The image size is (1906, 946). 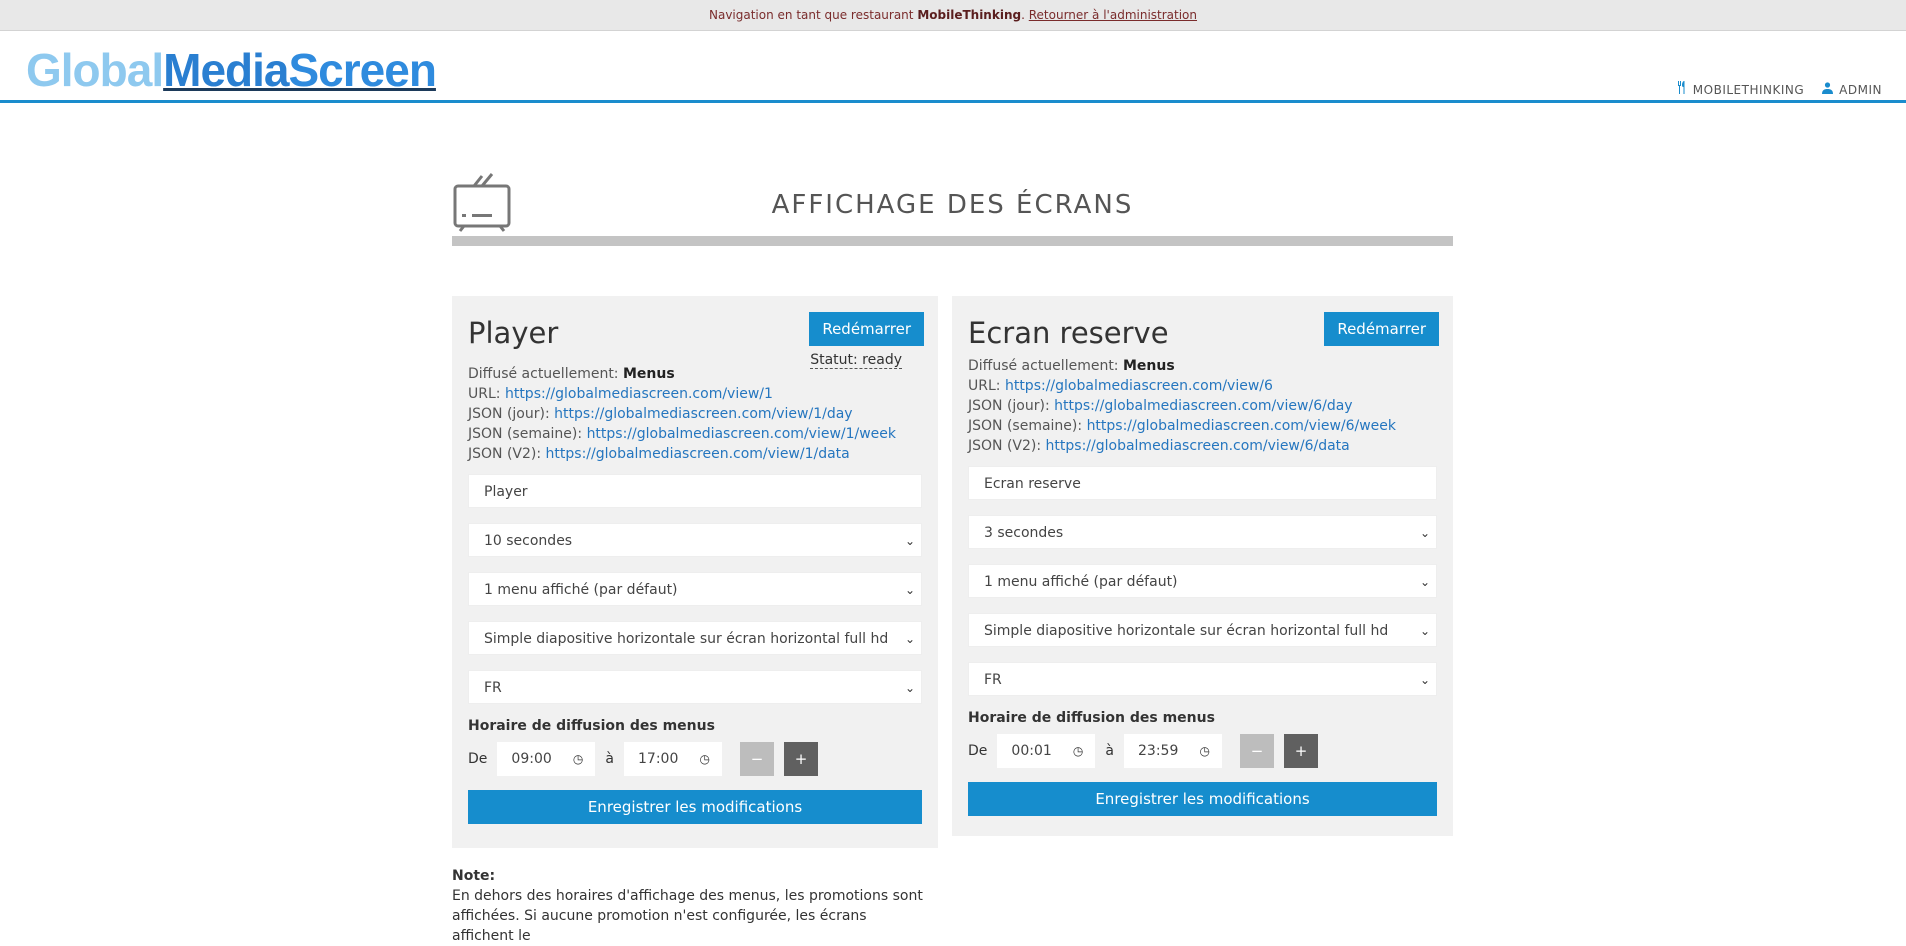 I want to click on from-time-input: 09:00 ◷, so click(x=546, y=759).